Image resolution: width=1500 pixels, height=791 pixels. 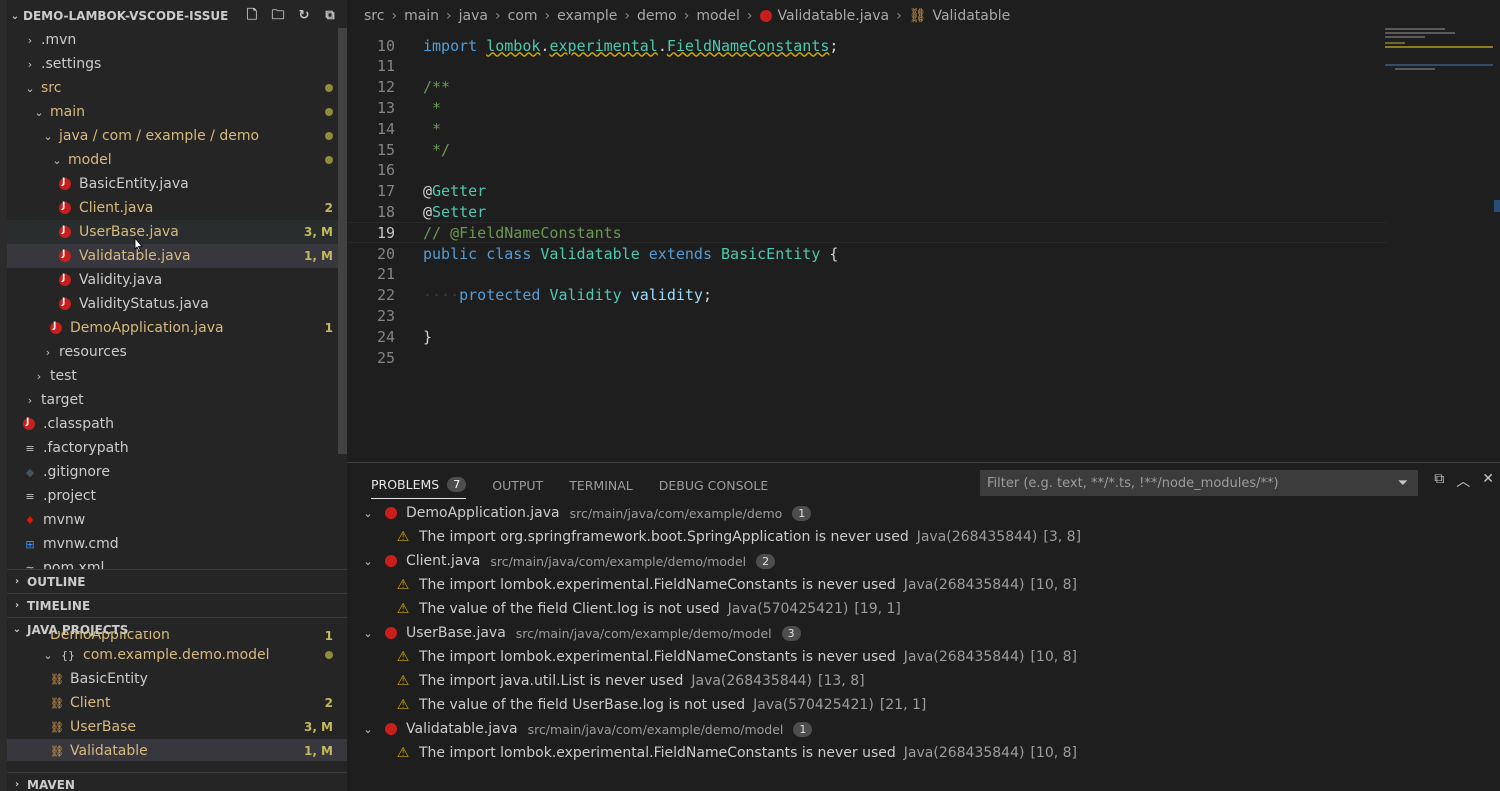 I want to click on tree-item: ⌄ main, so click(x=177, y=112).